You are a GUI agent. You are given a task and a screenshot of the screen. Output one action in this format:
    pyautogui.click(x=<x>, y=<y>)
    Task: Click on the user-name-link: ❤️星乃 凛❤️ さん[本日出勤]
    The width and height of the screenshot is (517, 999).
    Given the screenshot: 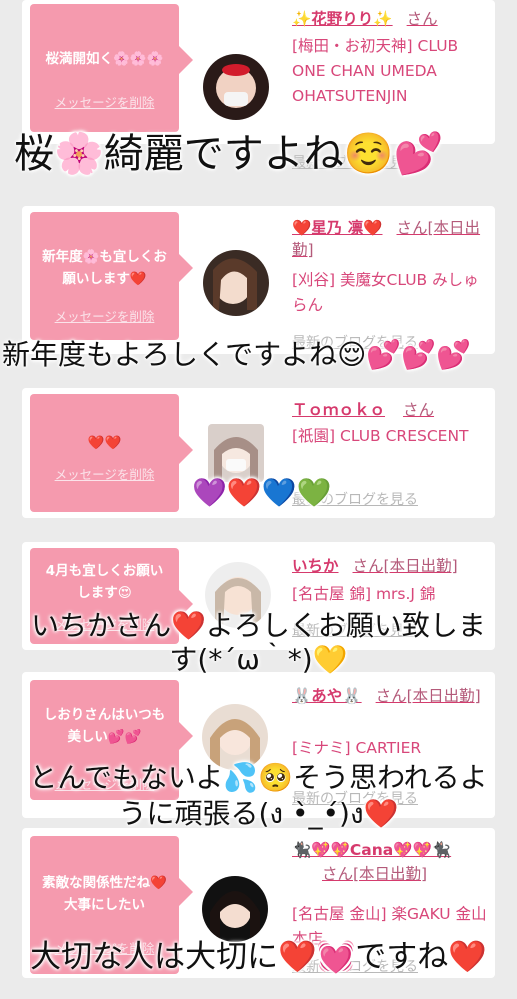 What is the action you would take?
    pyautogui.click(x=393, y=238)
    